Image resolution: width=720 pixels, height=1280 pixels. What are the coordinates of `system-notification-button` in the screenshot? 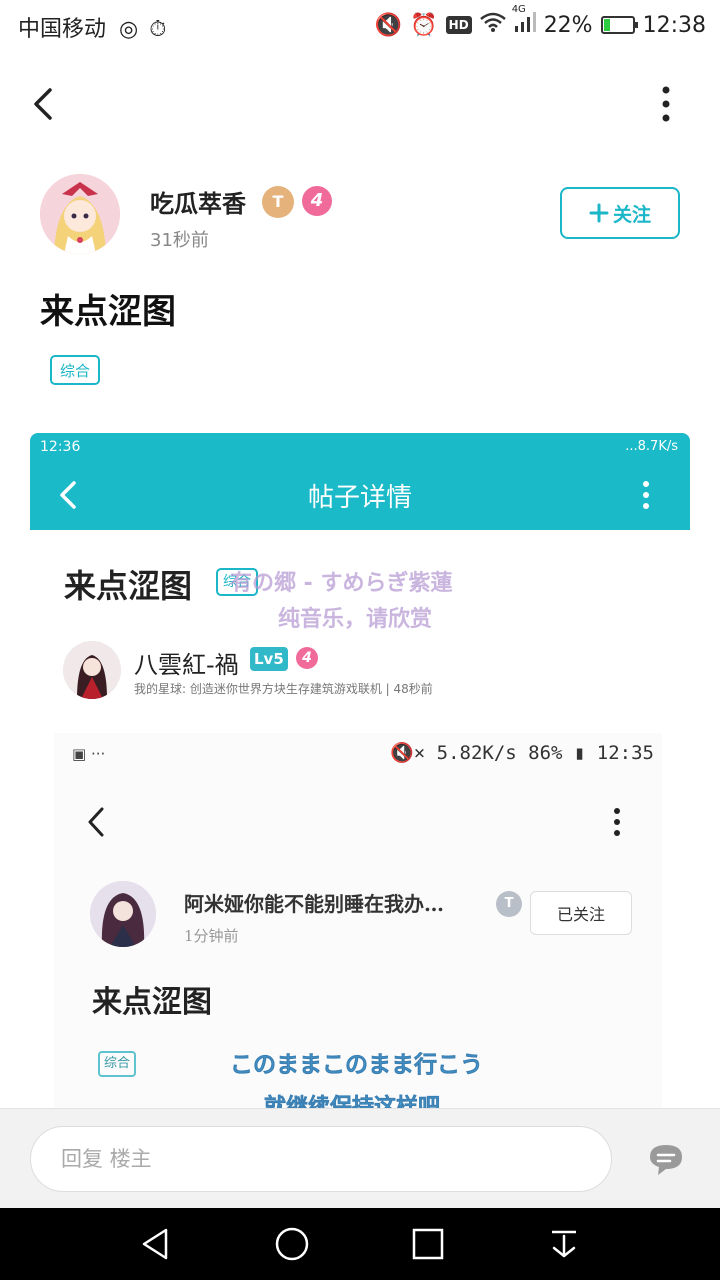 It's located at (564, 1244).